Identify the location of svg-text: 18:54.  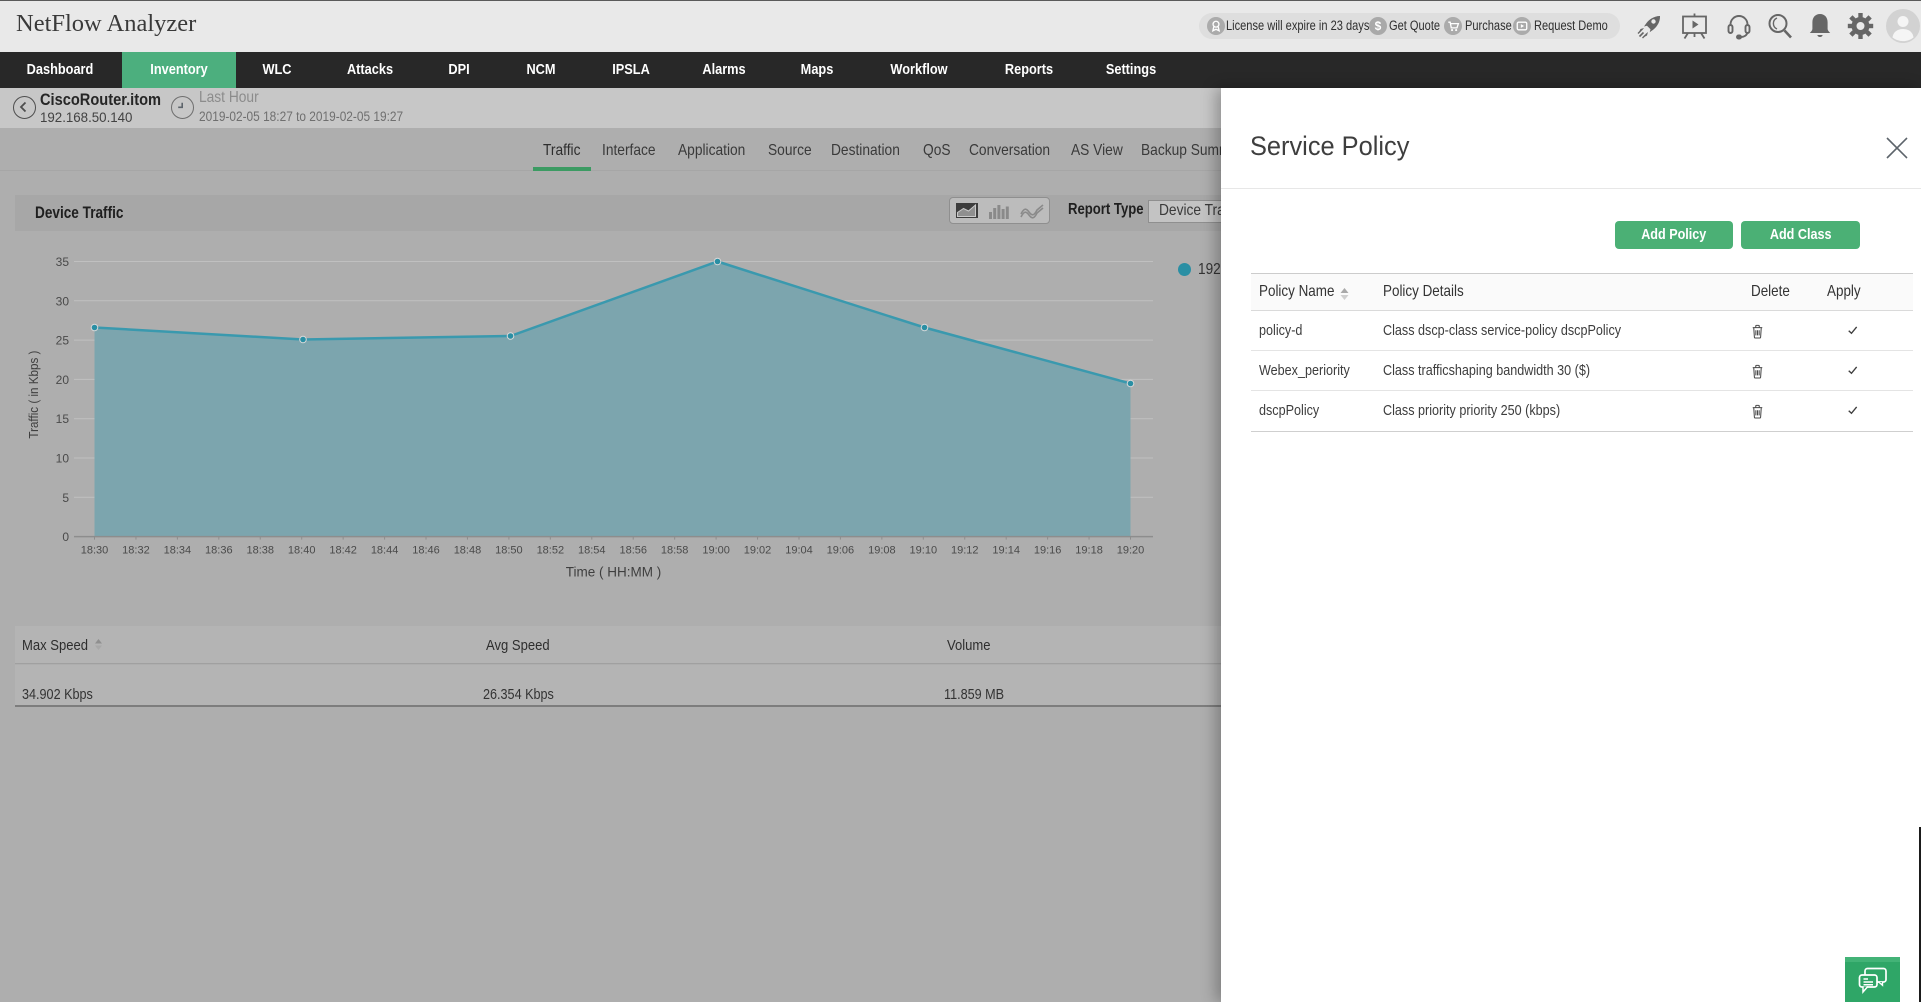
(592, 551).